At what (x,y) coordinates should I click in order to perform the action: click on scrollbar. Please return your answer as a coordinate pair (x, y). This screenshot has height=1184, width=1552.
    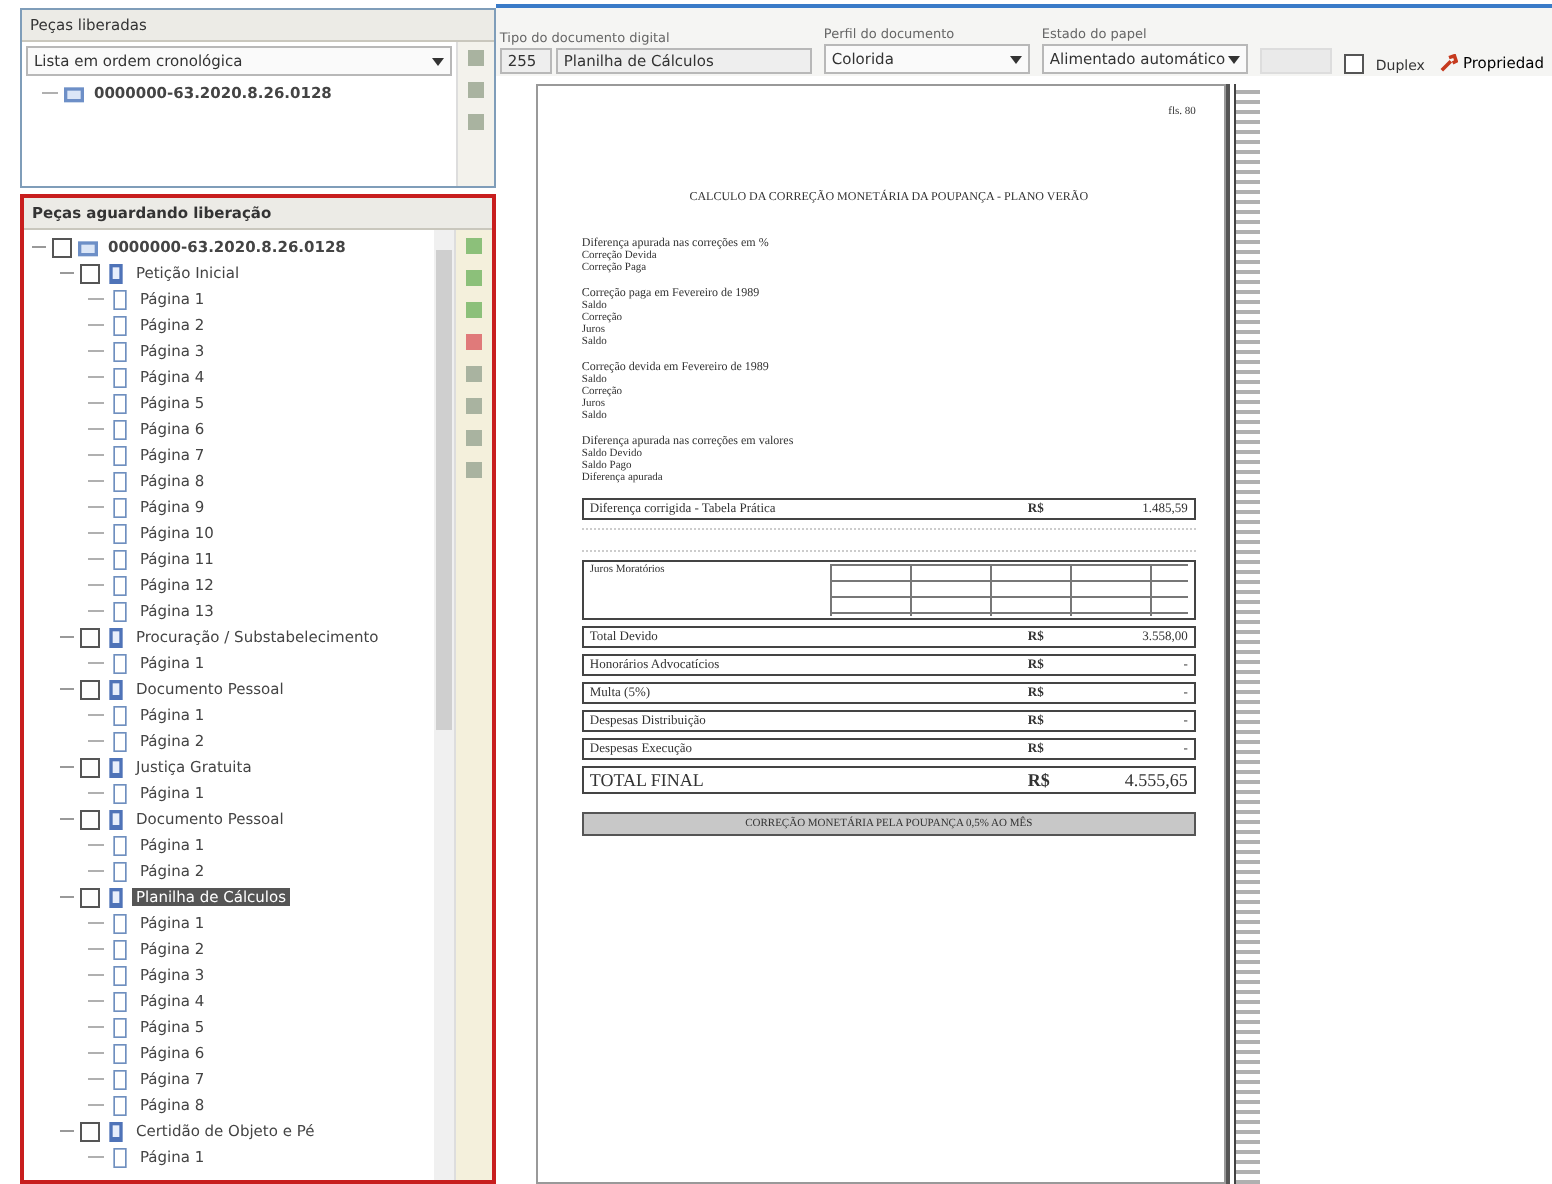
    Looking at the image, I should click on (443, 705).